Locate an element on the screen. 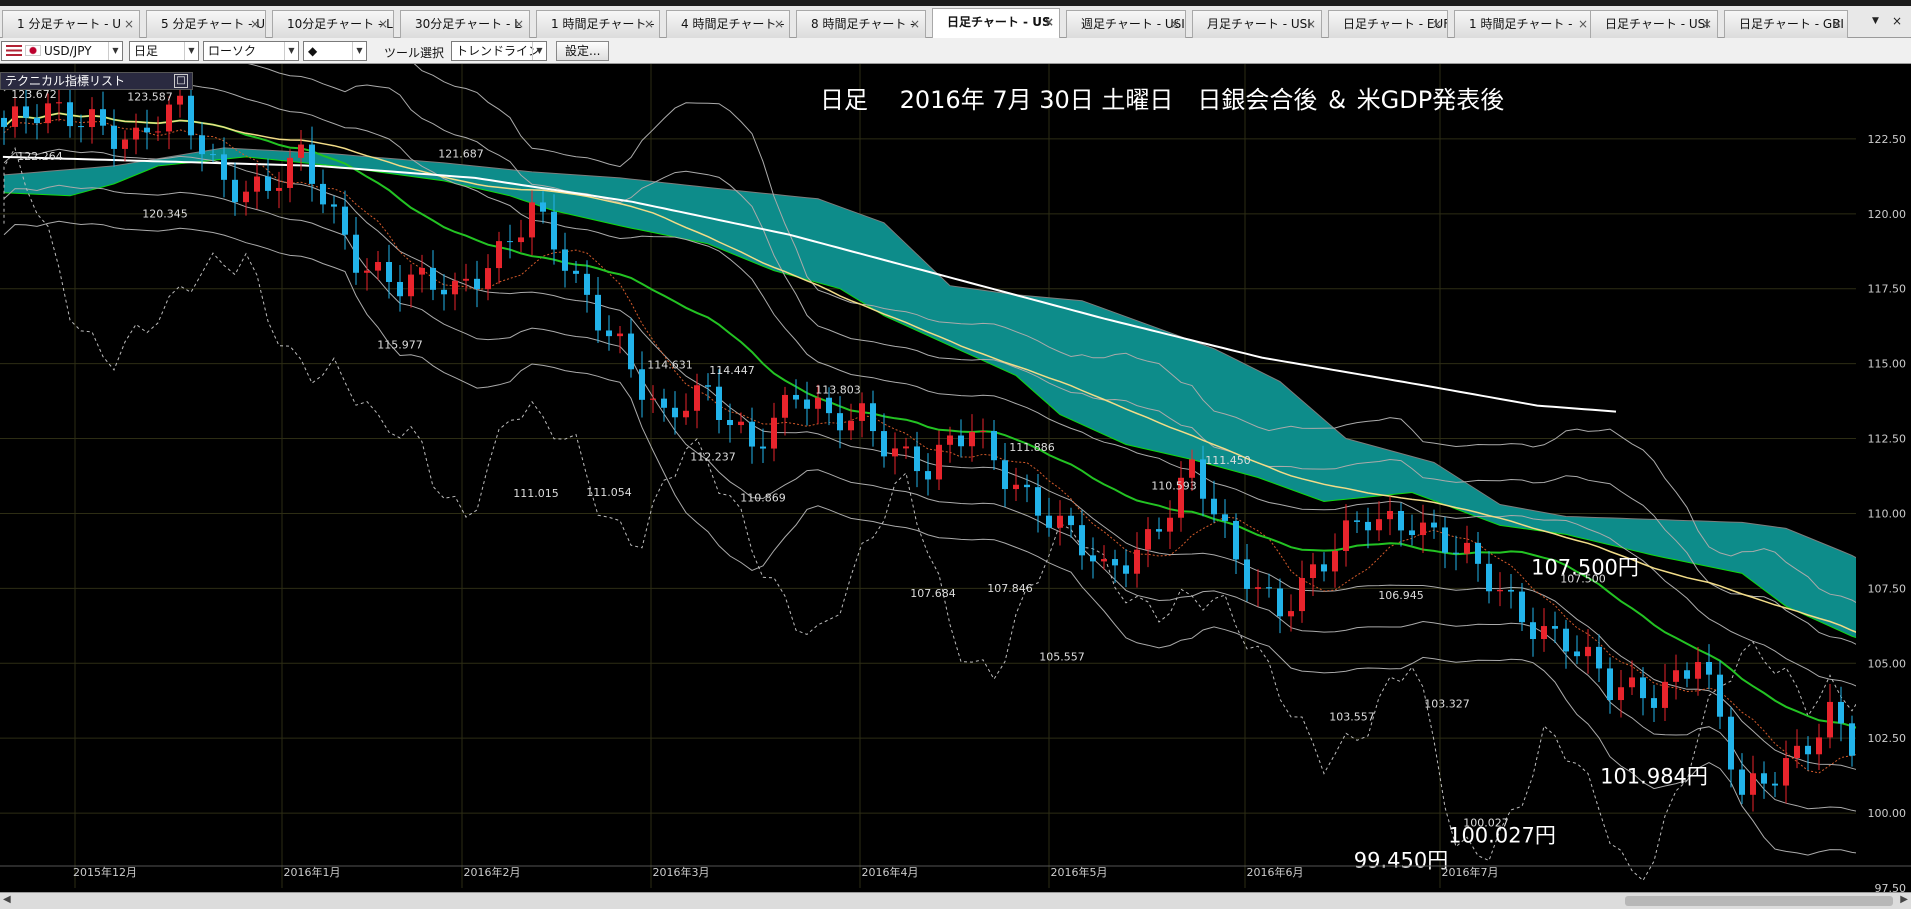  technical-indicator-list-button: テクニカル指標リスト □ is located at coordinates (96, 81).